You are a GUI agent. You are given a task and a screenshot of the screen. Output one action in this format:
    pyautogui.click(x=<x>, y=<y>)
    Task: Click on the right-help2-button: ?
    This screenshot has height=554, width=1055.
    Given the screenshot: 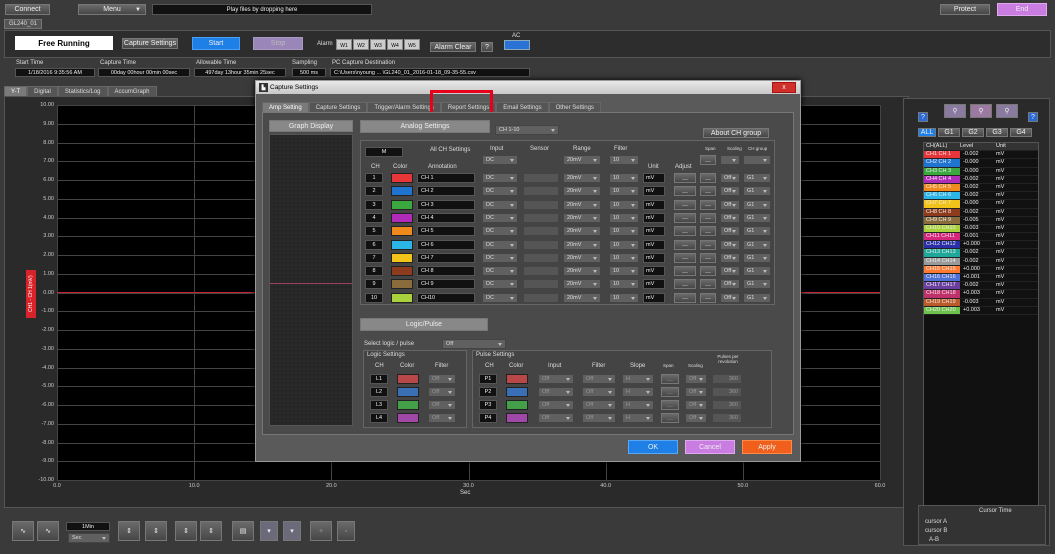 What is the action you would take?
    pyautogui.click(x=1033, y=117)
    